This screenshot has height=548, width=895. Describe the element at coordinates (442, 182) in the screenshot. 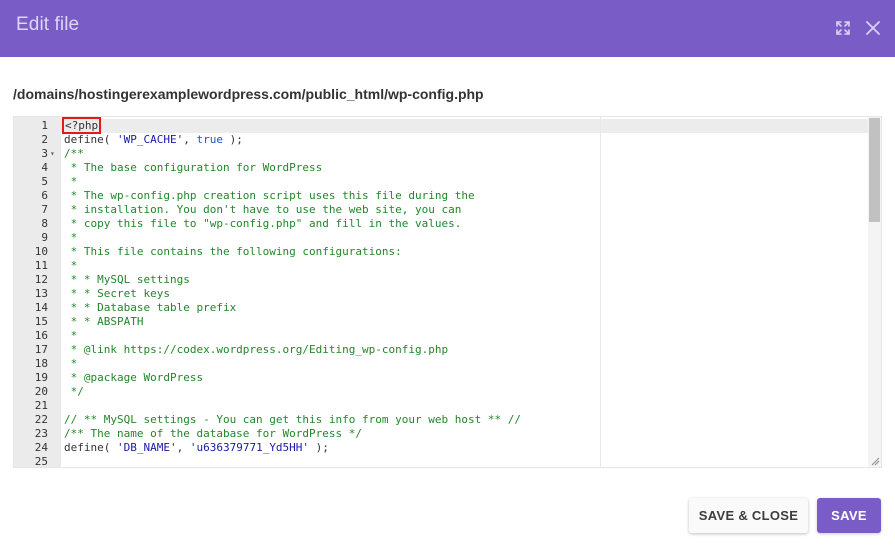

I see `code-line: 5 *` at that location.